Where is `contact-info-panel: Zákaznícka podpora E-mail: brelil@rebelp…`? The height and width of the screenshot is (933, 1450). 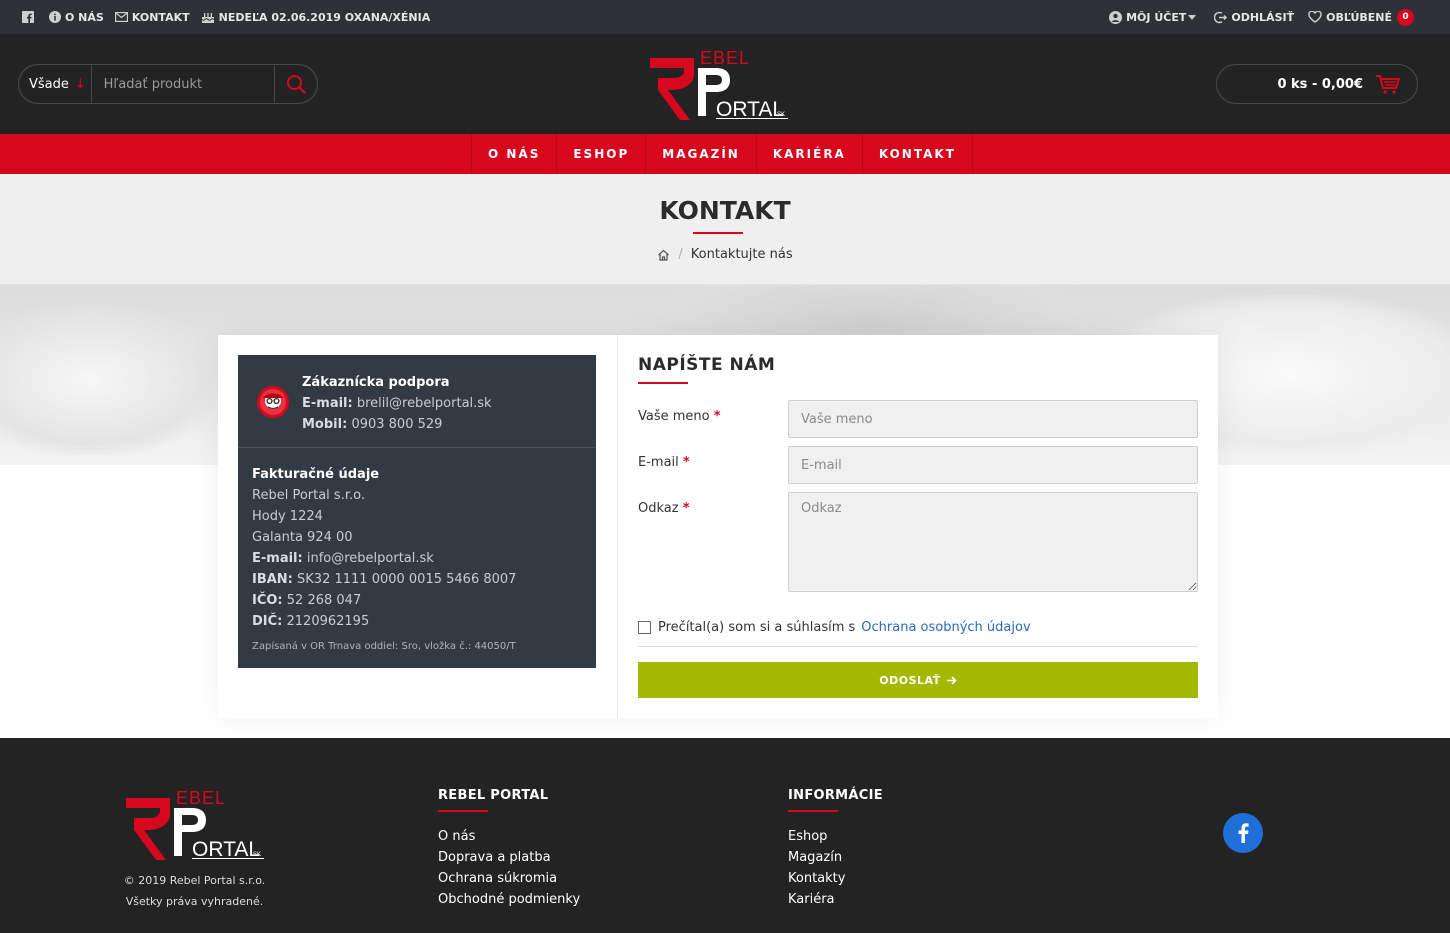 contact-info-panel: Zákaznícka podpora E-mail: brelil@rebelp… is located at coordinates (417, 511).